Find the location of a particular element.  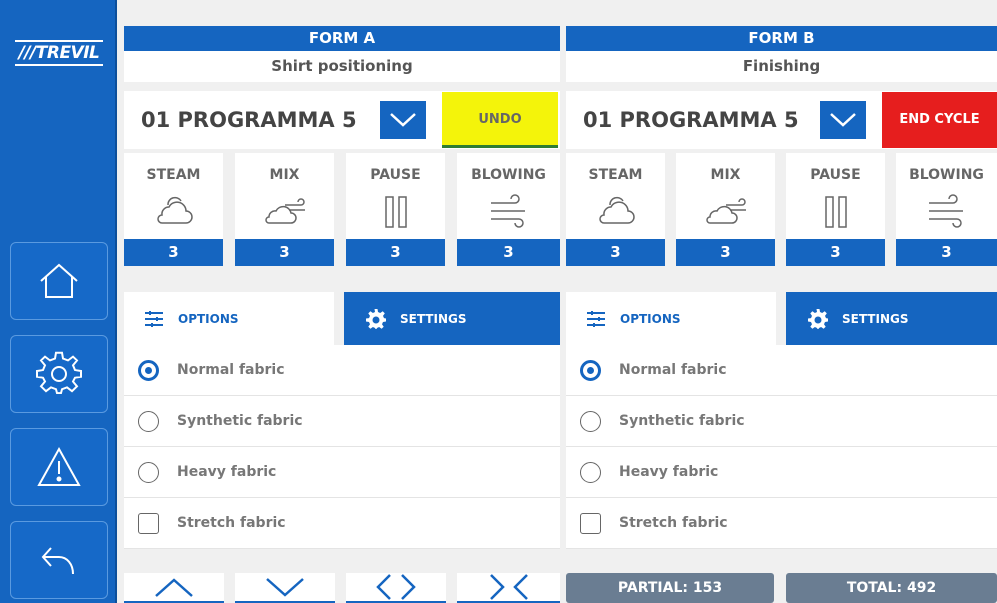

expand-button is located at coordinates (396, 588).